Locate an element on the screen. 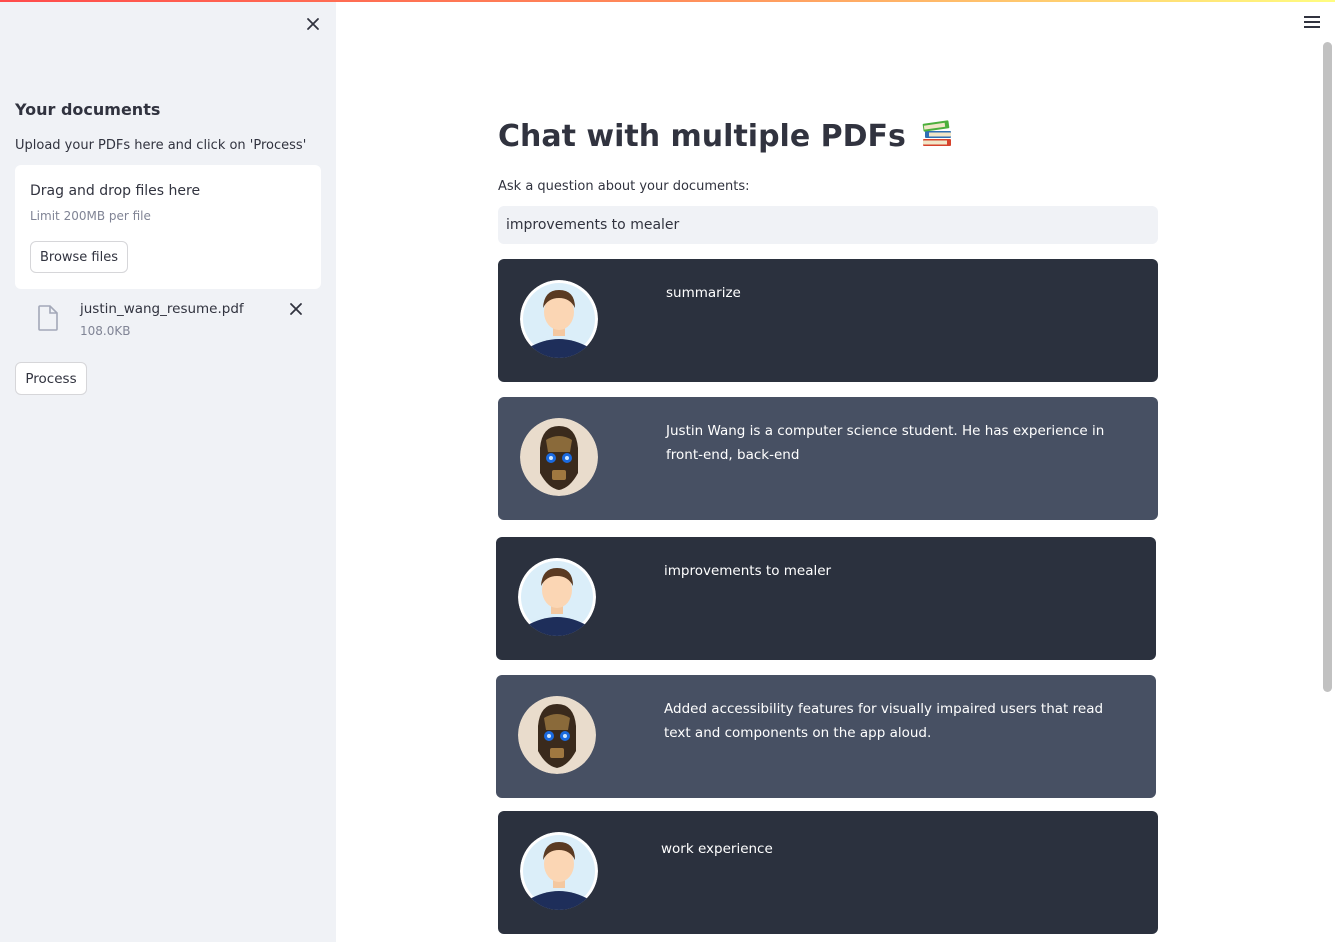  page-title: Chat with multiple PDFs is located at coordinates (726, 136).